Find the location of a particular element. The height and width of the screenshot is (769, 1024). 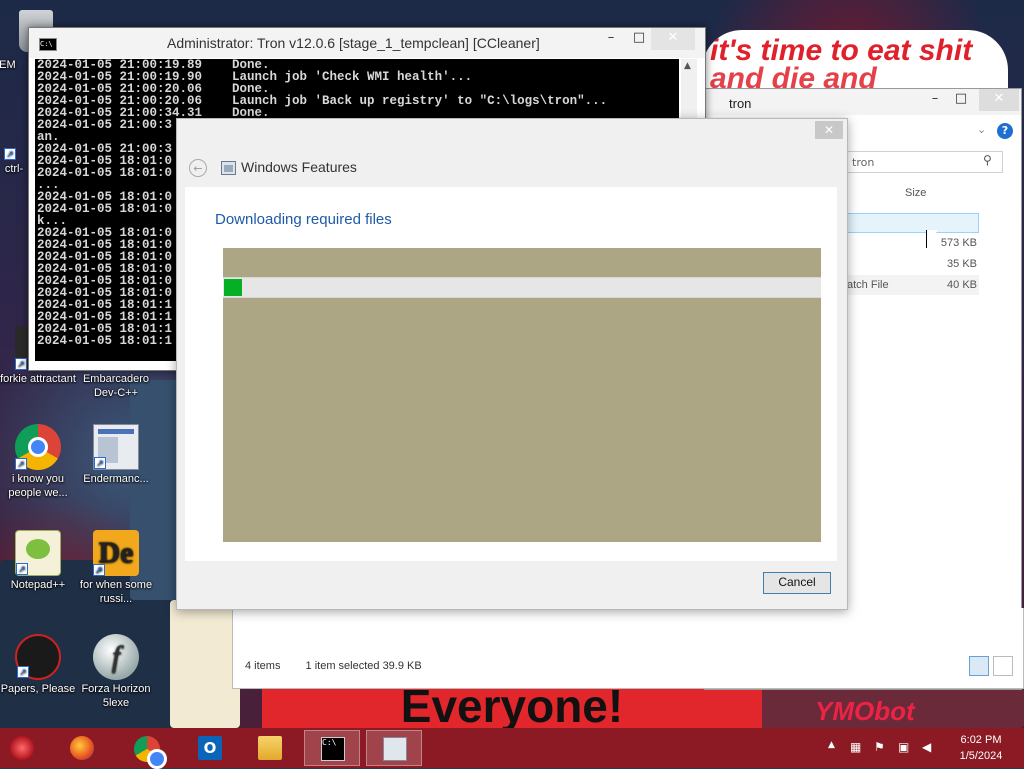

progress-bar is located at coordinates (522, 287).